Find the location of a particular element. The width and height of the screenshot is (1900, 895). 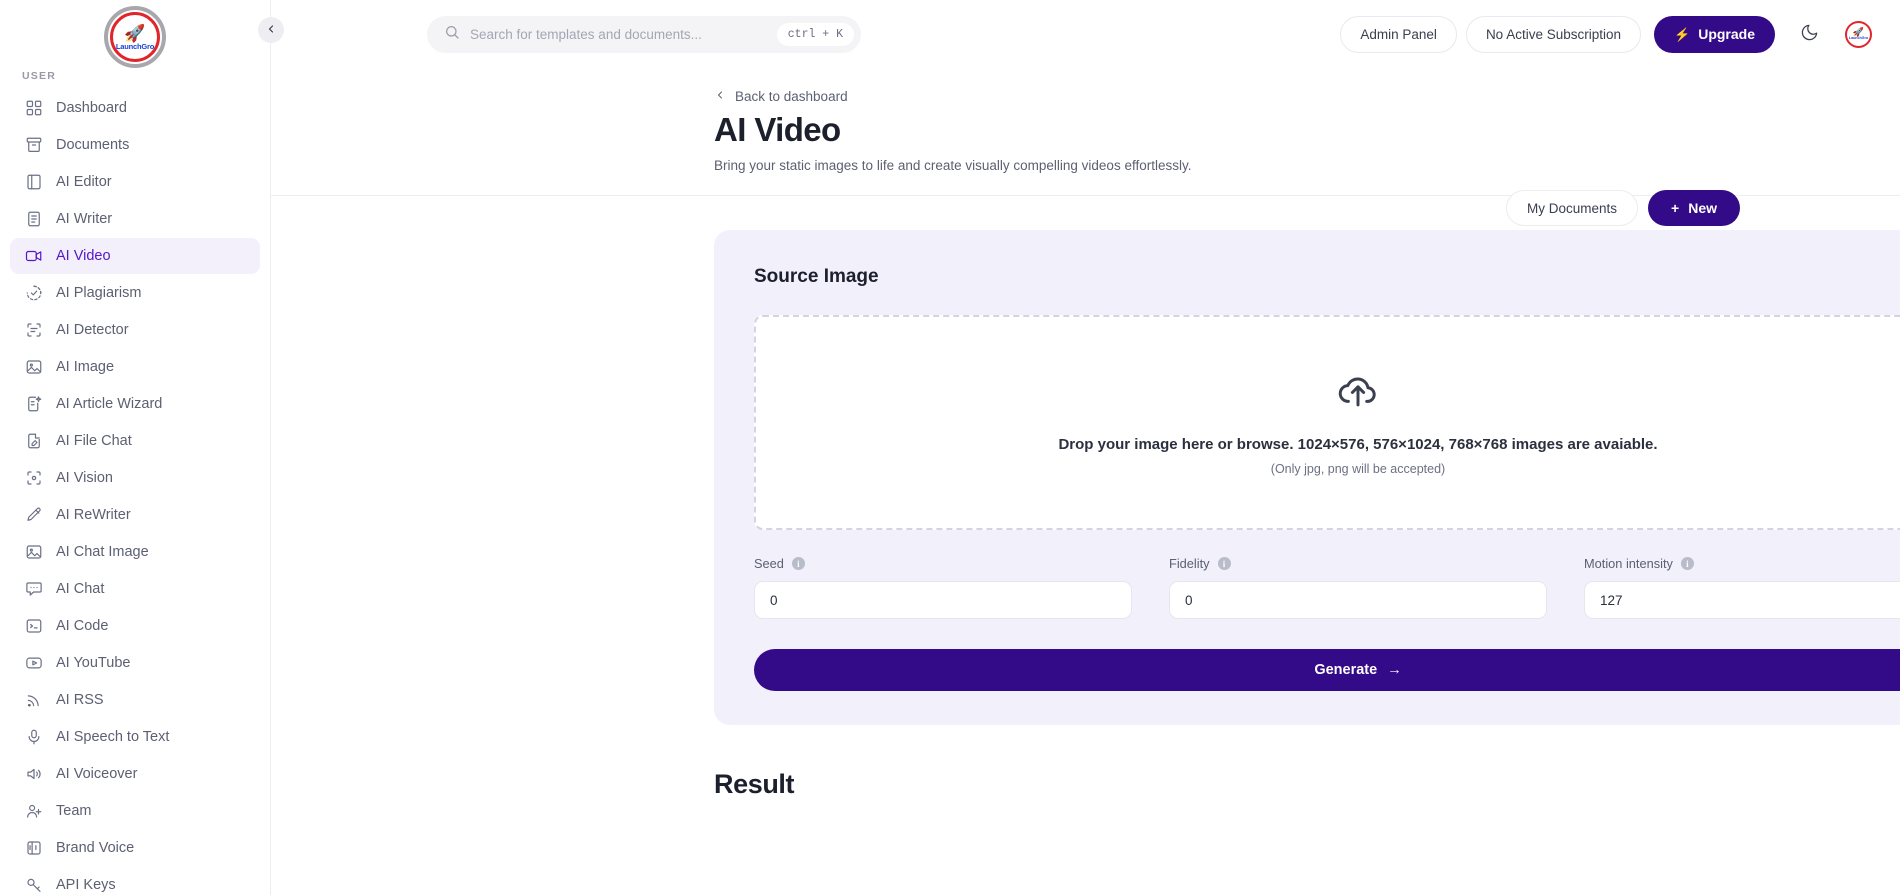

search-box: ctrl + K is located at coordinates (644, 34).